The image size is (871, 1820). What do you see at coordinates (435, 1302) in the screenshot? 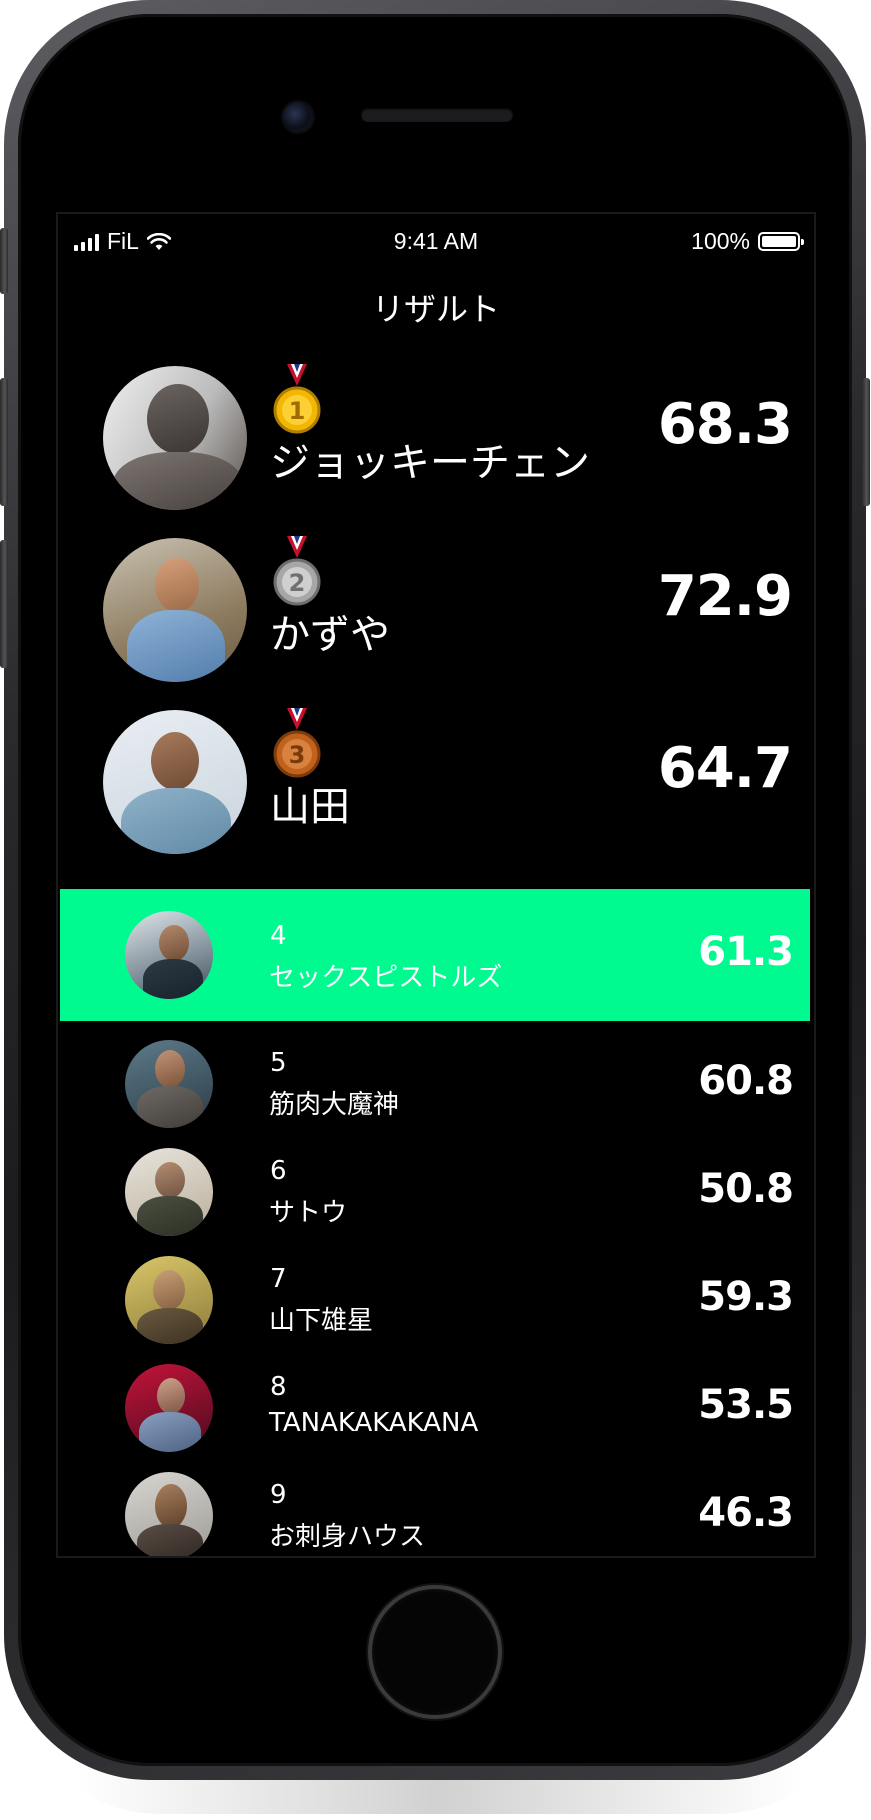
I see `list-item: 7 山下雄星 59.3` at bounding box center [435, 1302].